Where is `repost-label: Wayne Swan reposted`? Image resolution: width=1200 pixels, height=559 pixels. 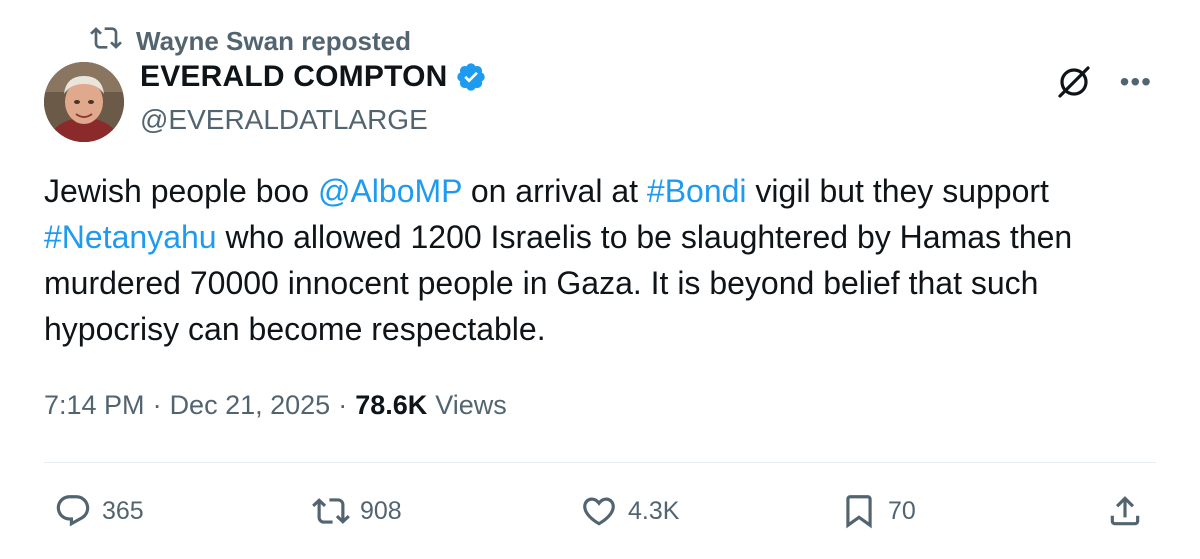
repost-label: Wayne Swan reposted is located at coordinates (273, 41).